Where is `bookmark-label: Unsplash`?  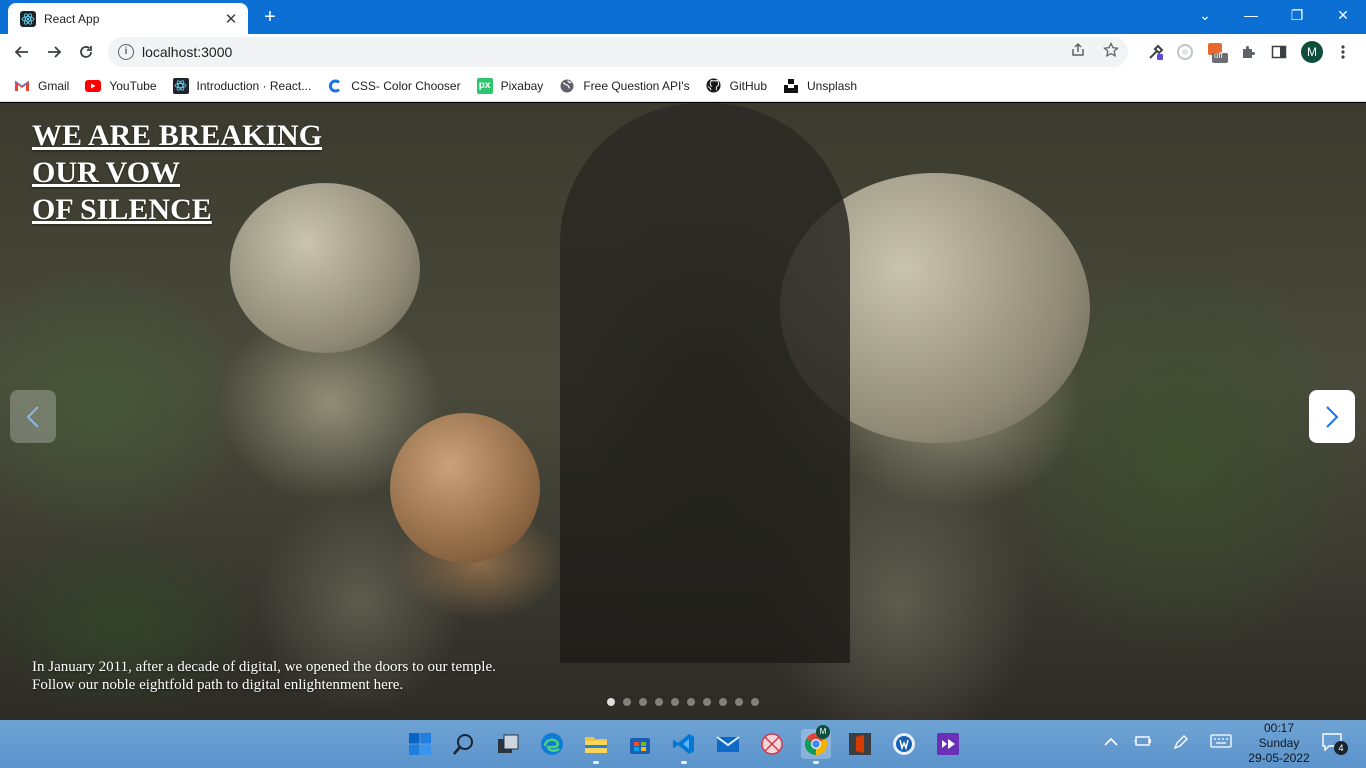 bookmark-label: Unsplash is located at coordinates (832, 85).